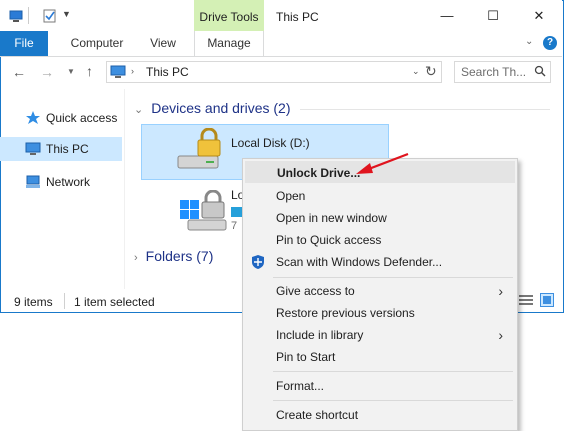 The height and width of the screenshot is (431, 564). I want to click on sidebar-item-label: Quick access, so click(82, 118).